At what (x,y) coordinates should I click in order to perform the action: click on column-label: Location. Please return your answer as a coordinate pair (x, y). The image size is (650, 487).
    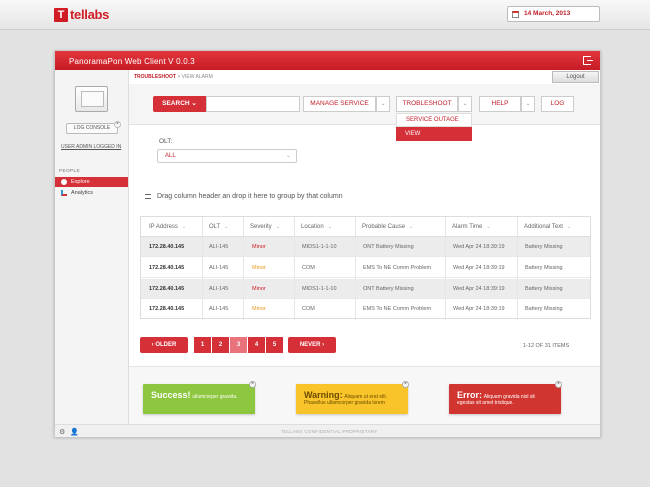
    Looking at the image, I should click on (312, 227).